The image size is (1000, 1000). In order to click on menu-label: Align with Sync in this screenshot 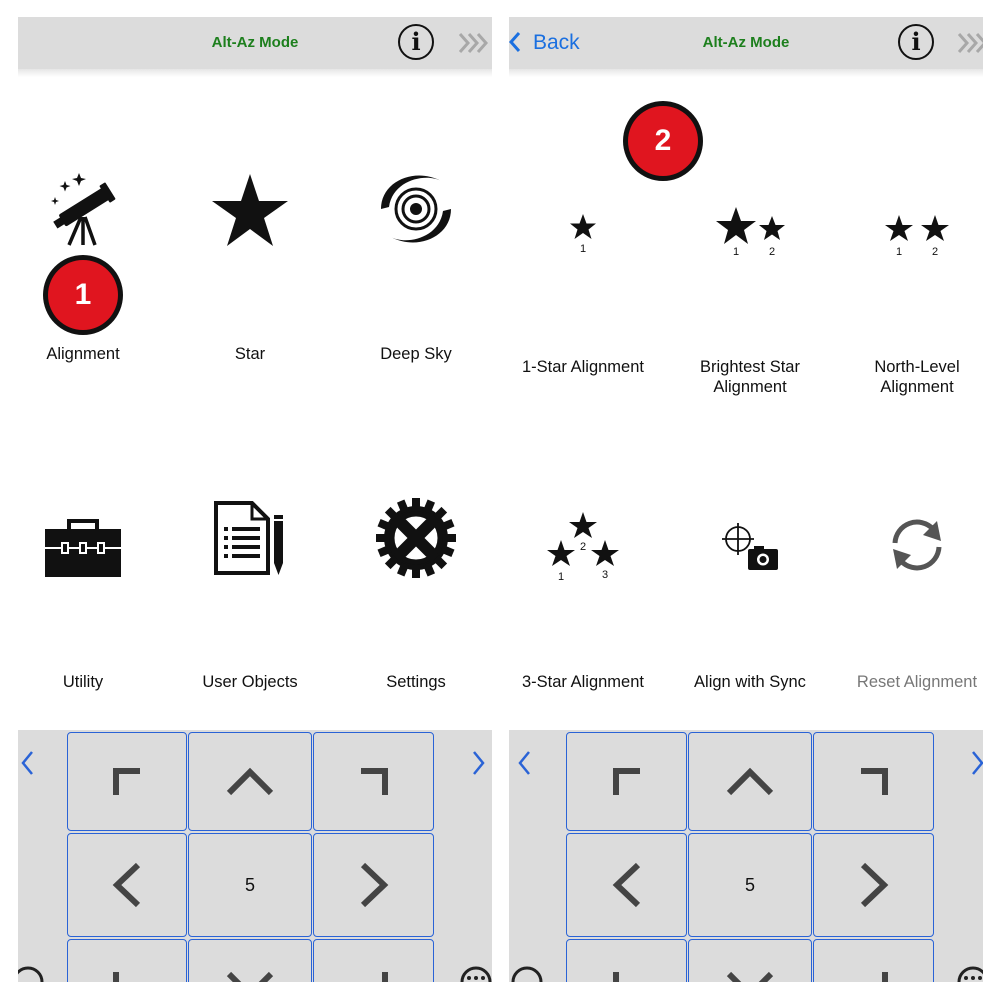, I will do `click(750, 682)`.